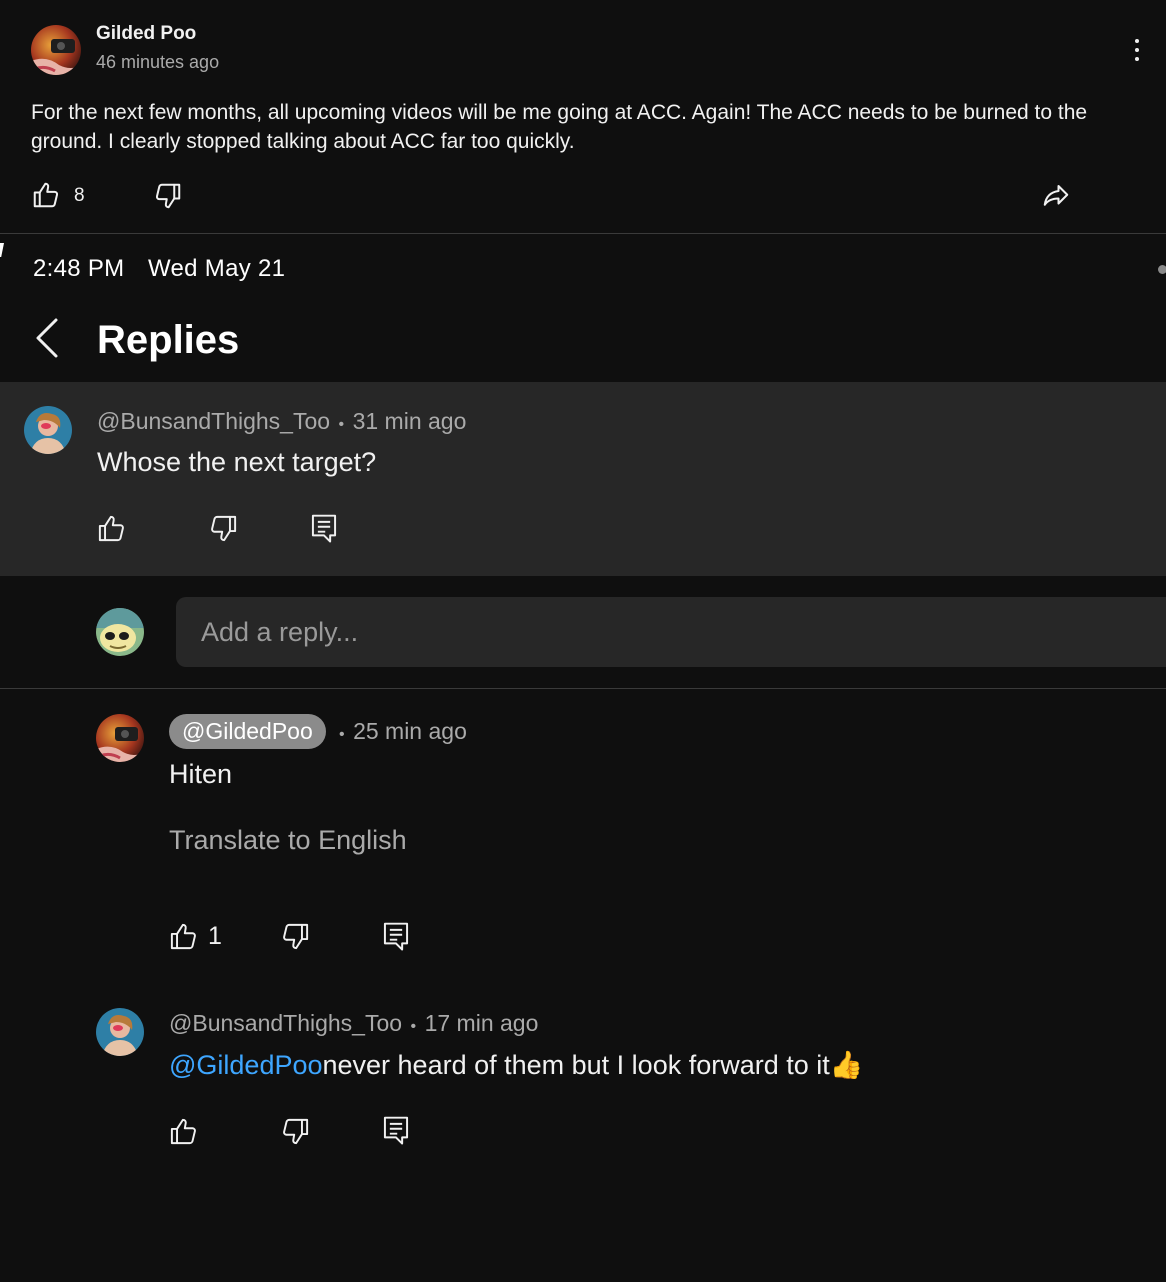  I want to click on more-vert-icon, so click(1137, 50).